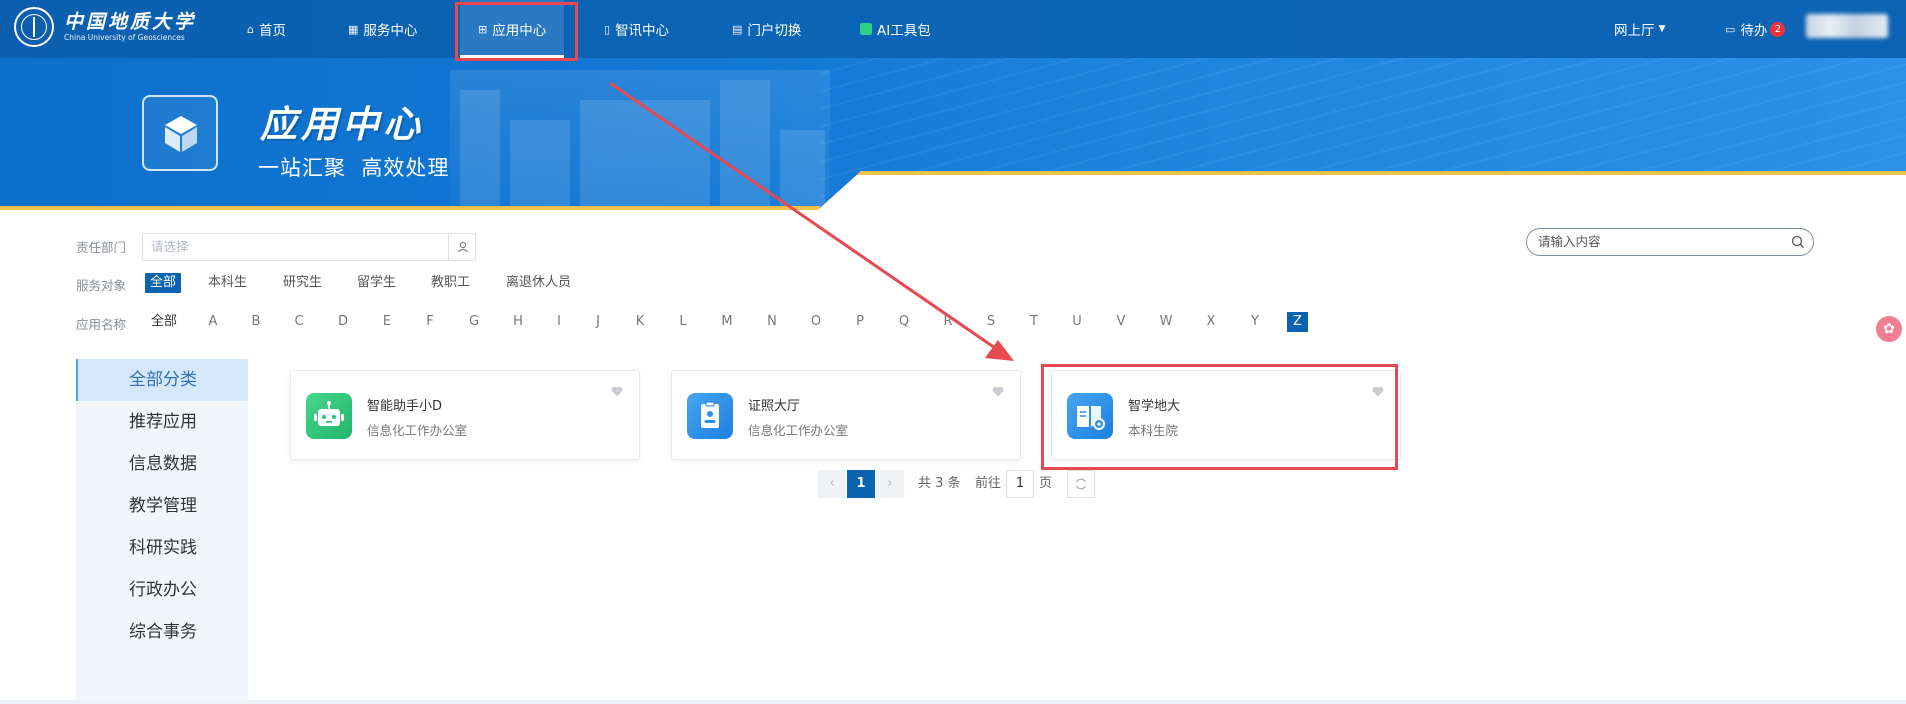 The height and width of the screenshot is (704, 1906). I want to click on category-sidebar: 全部分类 推荐应用 信息数据 教学管理 科研实践 行政办公 综合事务, so click(162, 531).